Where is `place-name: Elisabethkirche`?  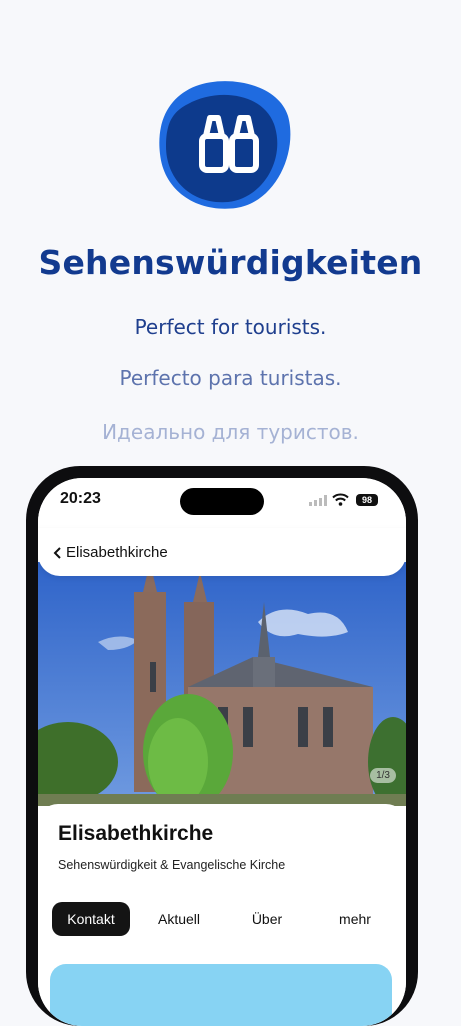 place-name: Elisabethkirche is located at coordinates (136, 833).